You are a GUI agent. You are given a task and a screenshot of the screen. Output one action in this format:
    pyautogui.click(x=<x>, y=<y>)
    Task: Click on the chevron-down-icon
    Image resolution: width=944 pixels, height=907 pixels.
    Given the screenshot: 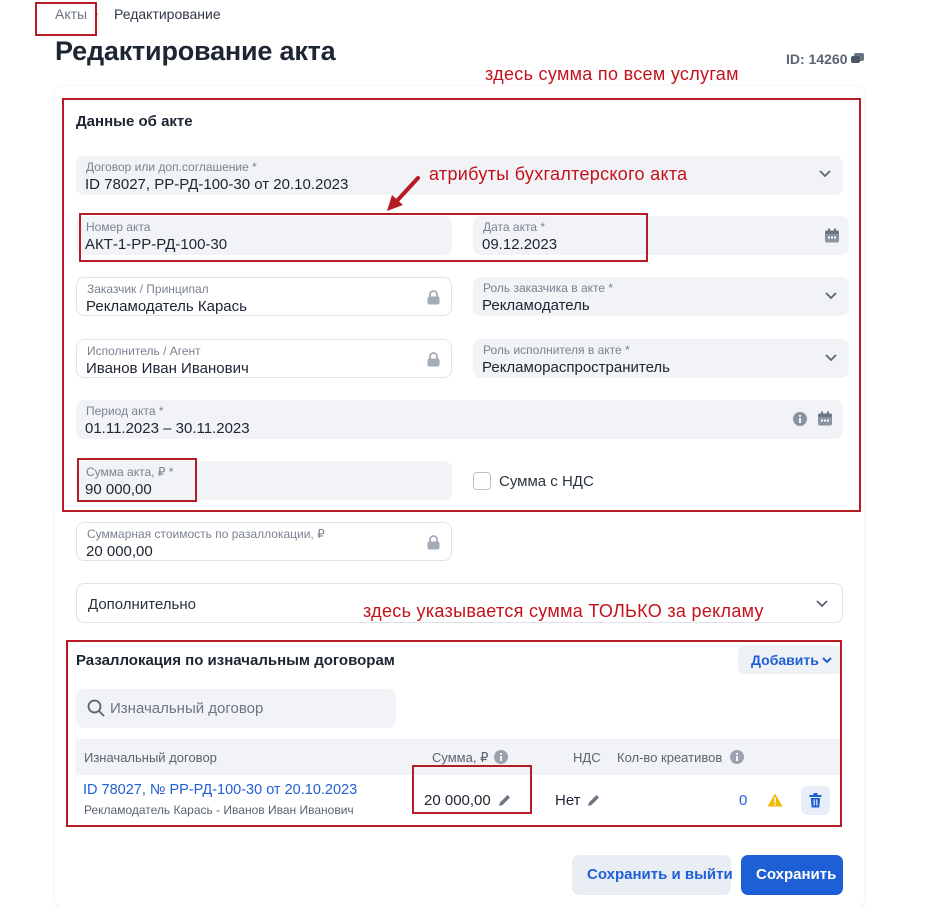 What is the action you would take?
    pyautogui.click(x=822, y=604)
    